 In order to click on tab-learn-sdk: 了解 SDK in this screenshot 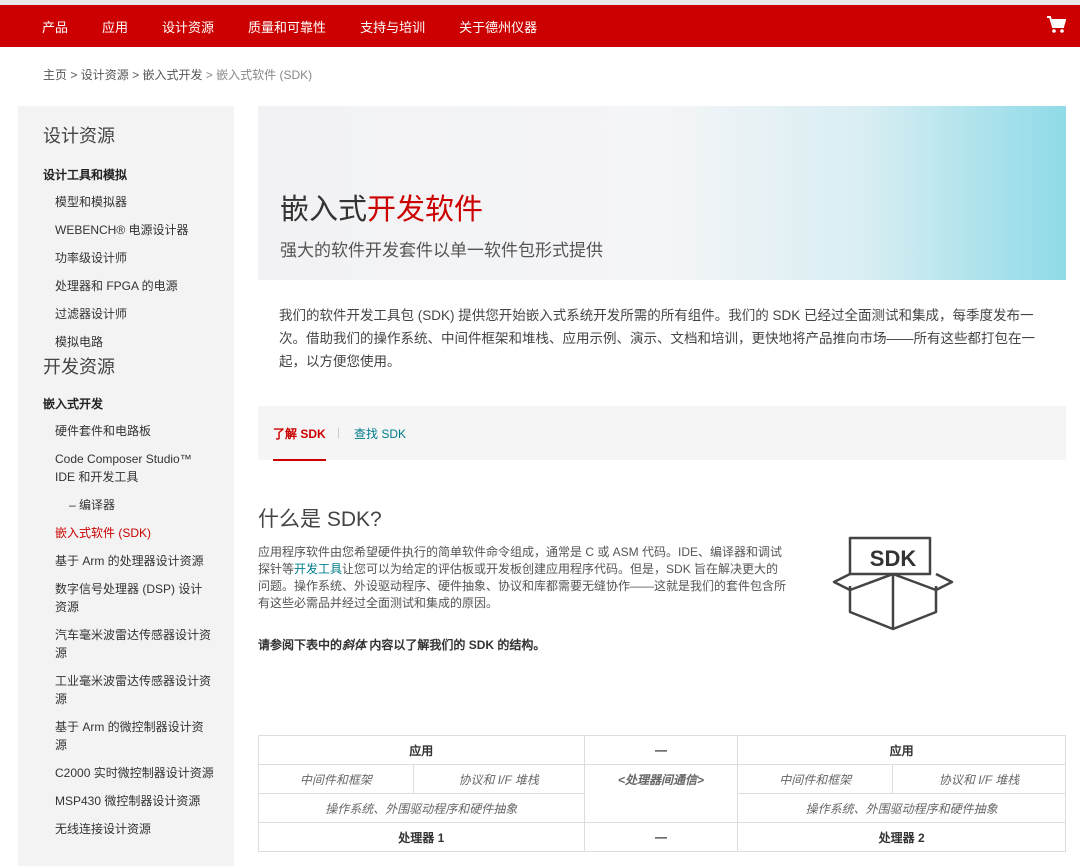, I will do `click(299, 443)`.